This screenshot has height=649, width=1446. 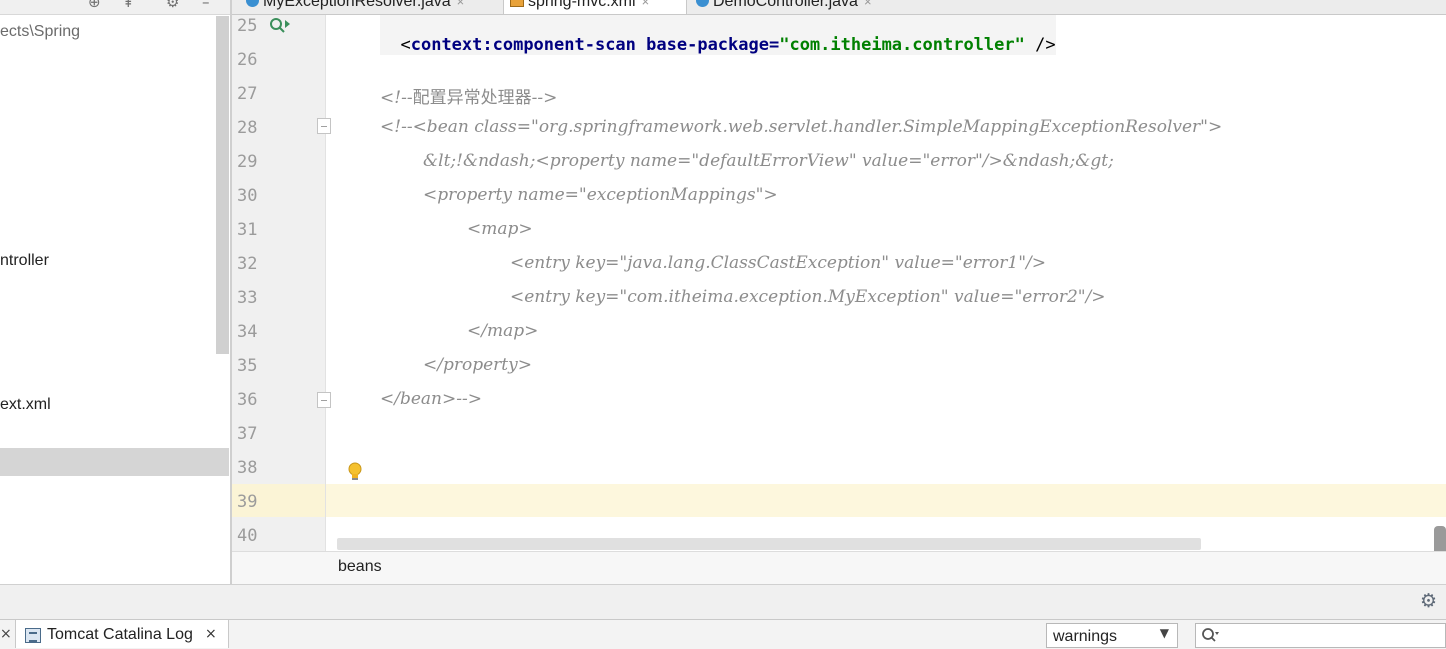 I want to click on collapse-icon: ⇞, so click(x=128, y=5).